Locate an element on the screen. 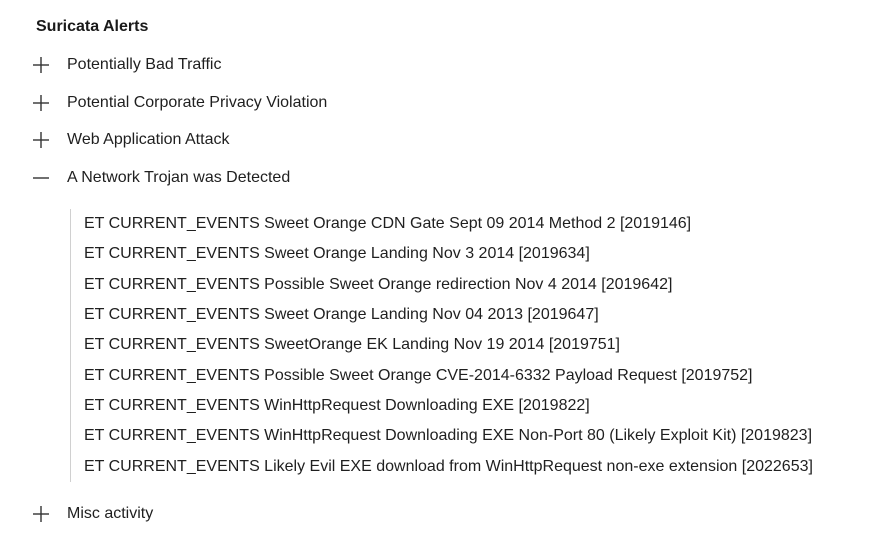 The width and height of the screenshot is (877, 543). minus-icon is located at coordinates (41, 178).